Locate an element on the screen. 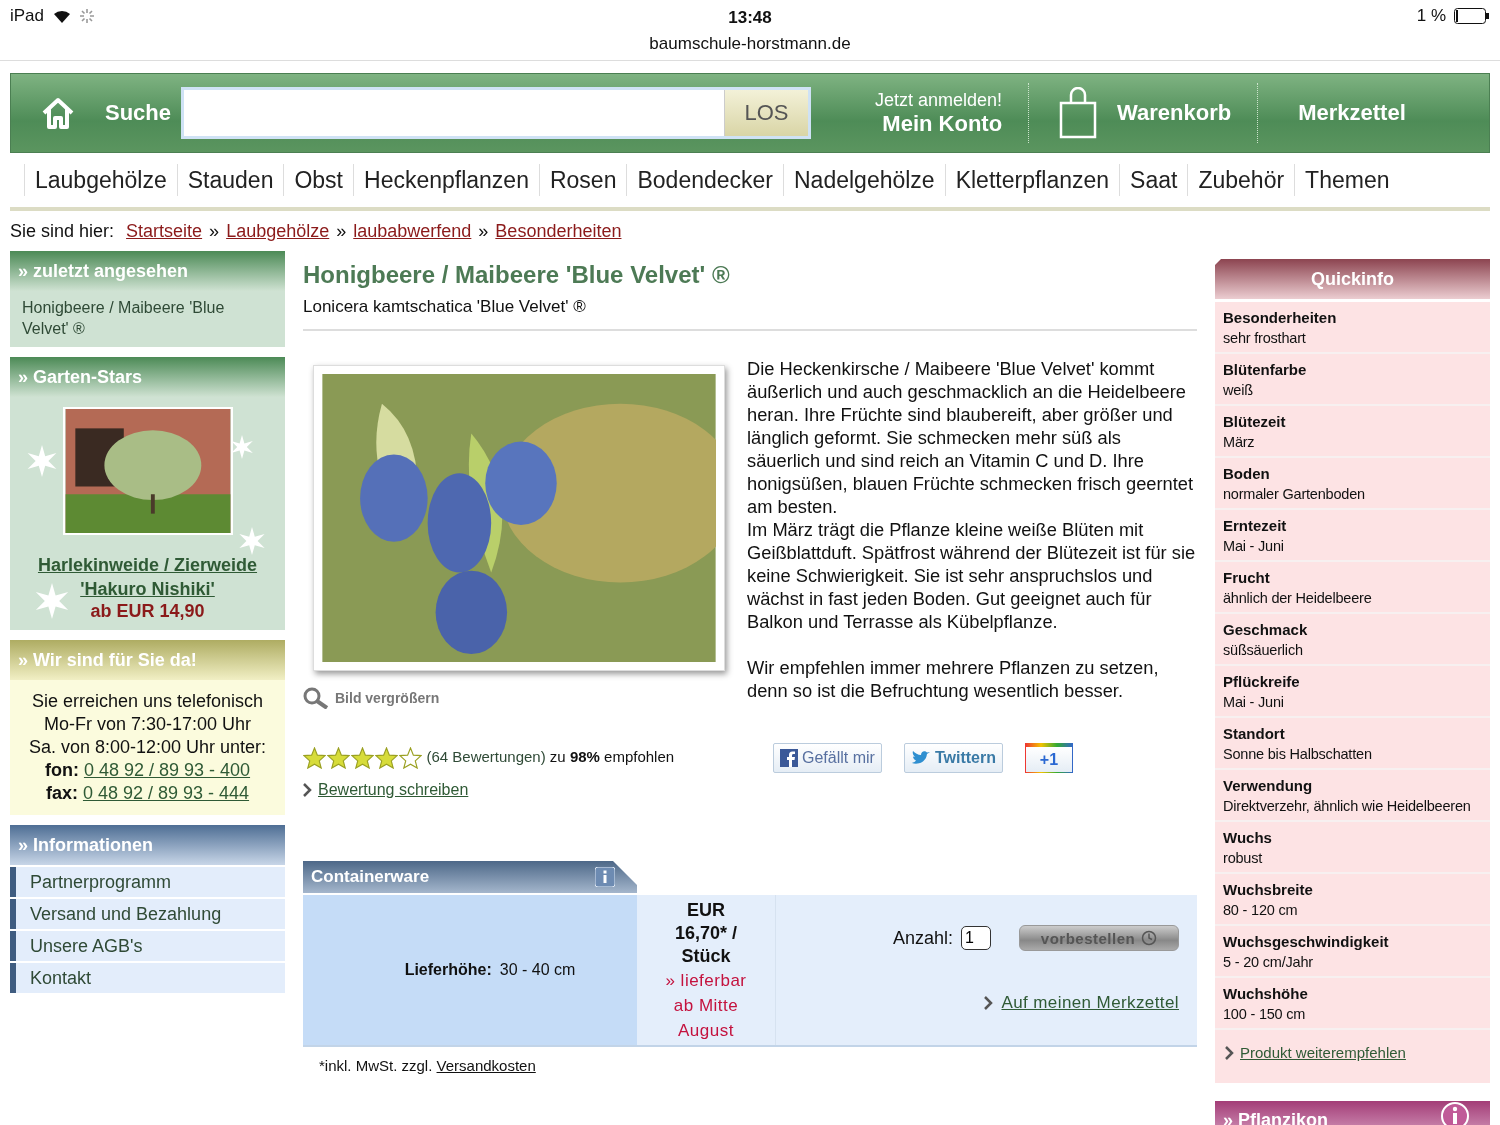  category-link: Obst is located at coordinates (318, 180).